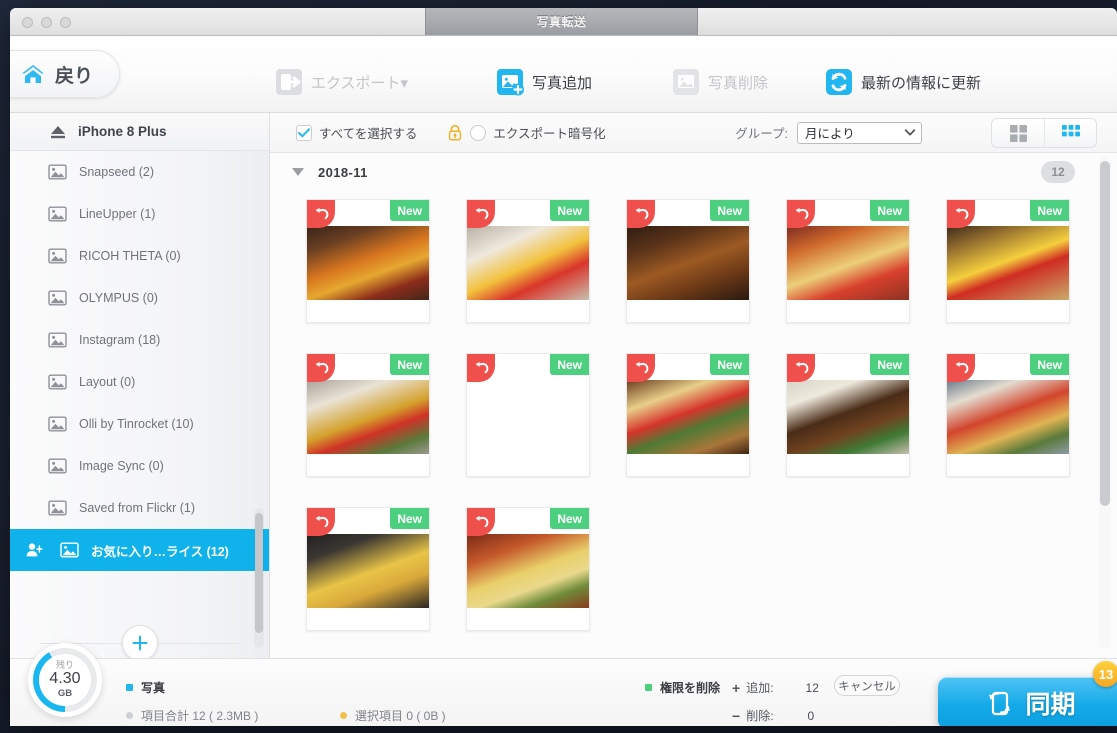  What do you see at coordinates (192, 715) in the screenshot?
I see `legend-total: 項目合計 12 ( 2.3MB )` at bounding box center [192, 715].